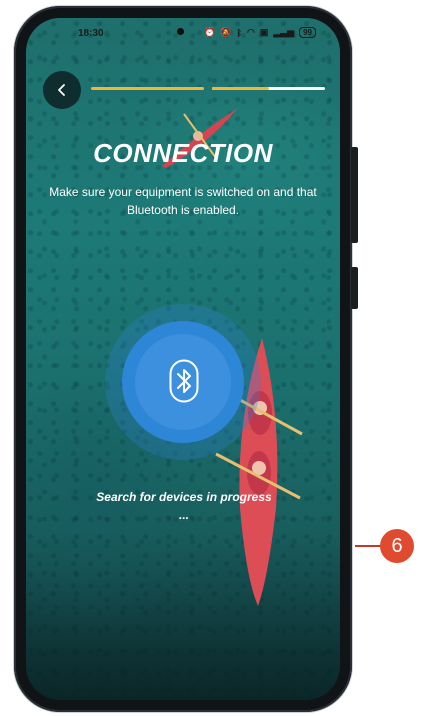 The height and width of the screenshot is (716, 437). What do you see at coordinates (180, 31) in the screenshot?
I see `front-camera` at bounding box center [180, 31].